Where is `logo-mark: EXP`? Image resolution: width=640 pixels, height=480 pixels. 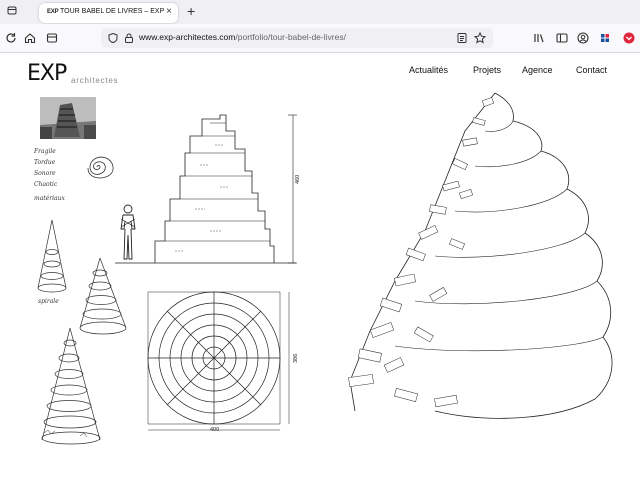 logo-mark: EXP is located at coordinates (47, 73).